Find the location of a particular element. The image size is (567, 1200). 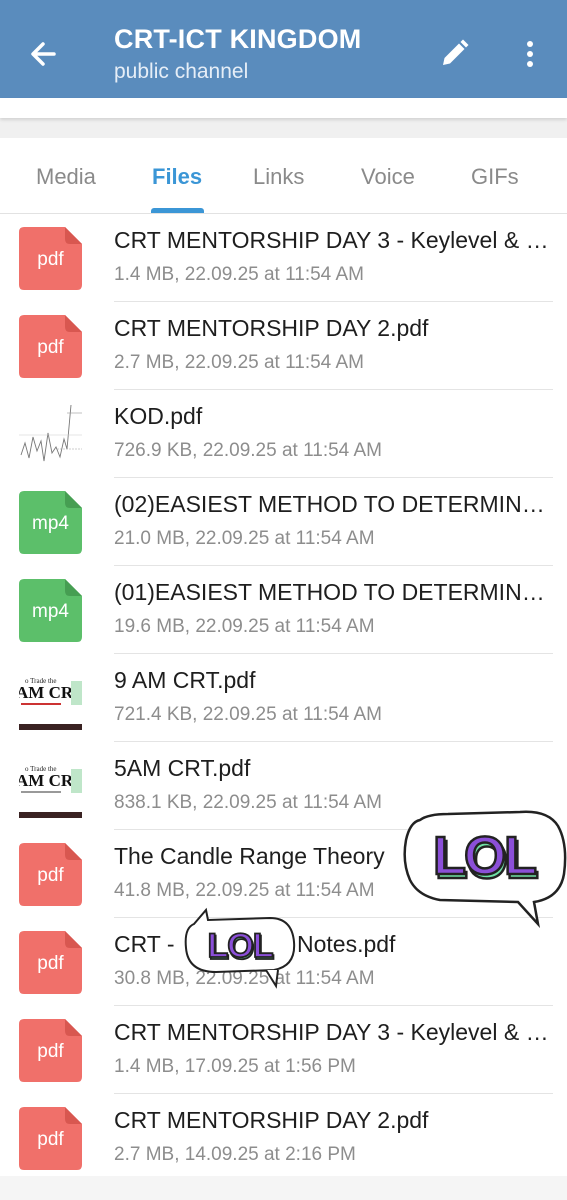

file-meta: 726.9 KB, 22.09.25 at 11:54 AM is located at coordinates (248, 450).